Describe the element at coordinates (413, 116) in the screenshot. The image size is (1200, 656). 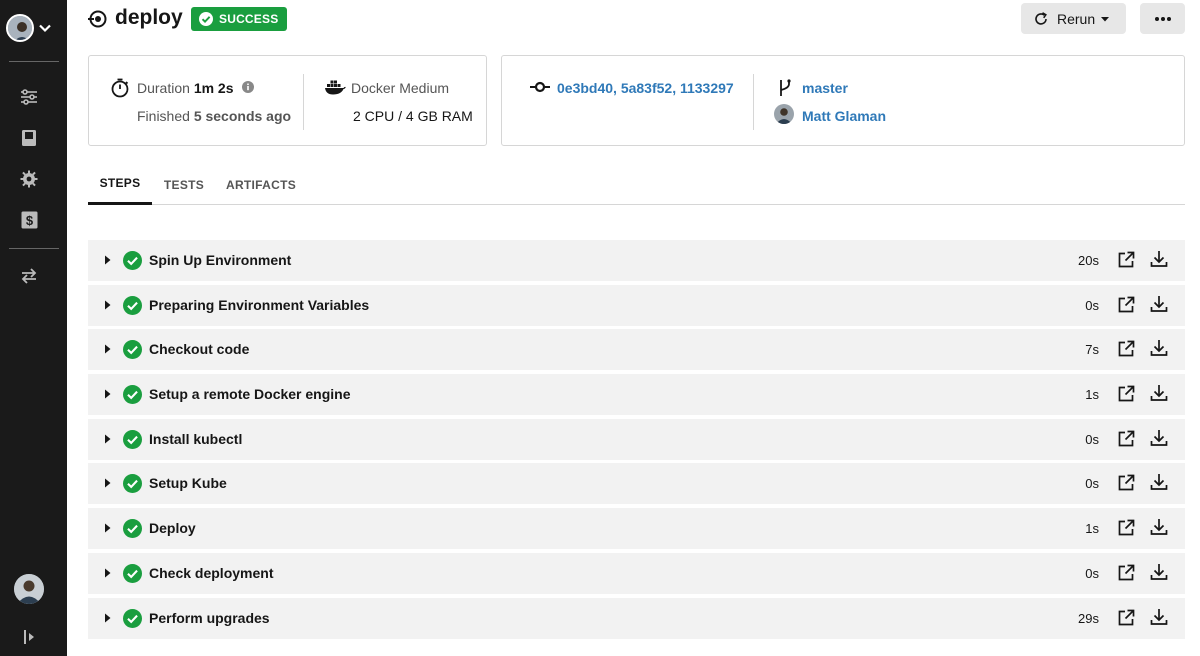
I see `resources: 2 CPU / 4 GB RAM` at that location.